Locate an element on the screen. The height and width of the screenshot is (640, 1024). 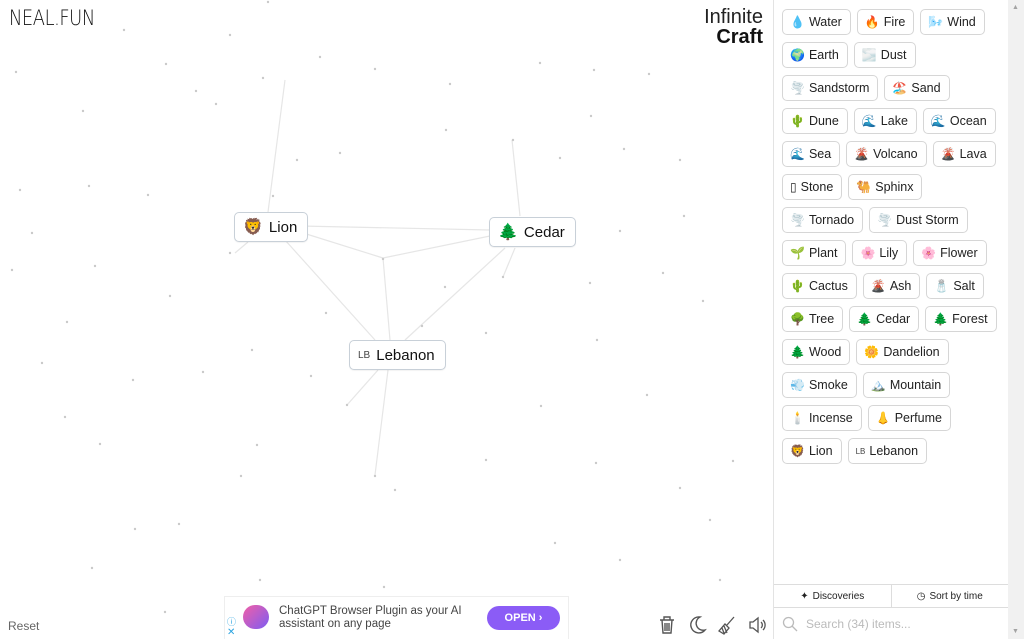
sphinx-icon: 🐫 is located at coordinates (864, 187).